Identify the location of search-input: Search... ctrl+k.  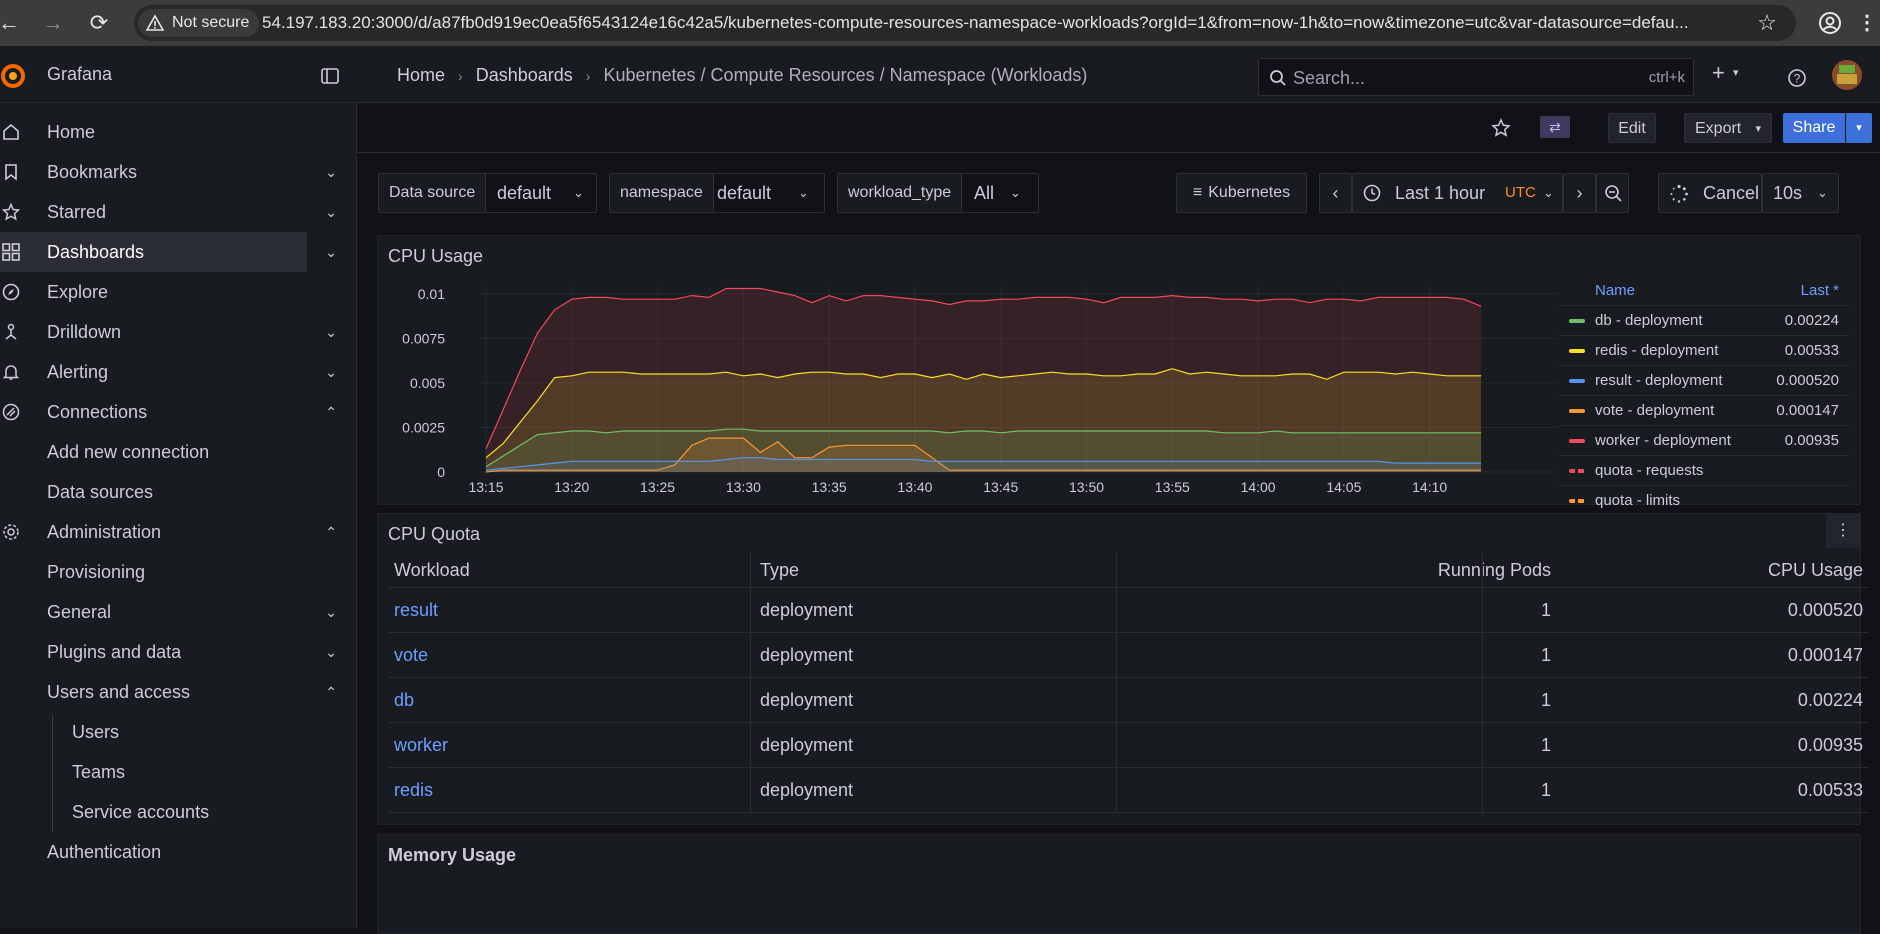
(1476, 77).